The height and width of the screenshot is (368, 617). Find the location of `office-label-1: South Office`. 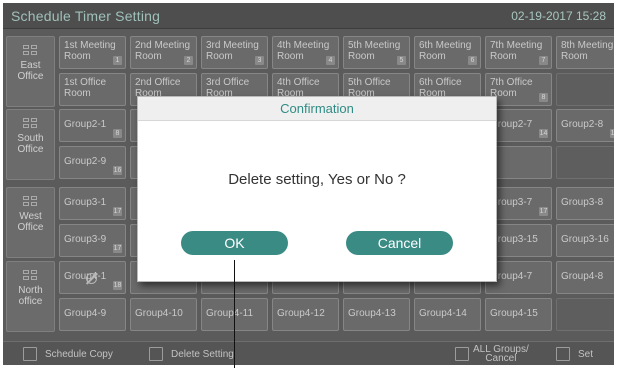

office-label-1: South Office is located at coordinates (30, 144).